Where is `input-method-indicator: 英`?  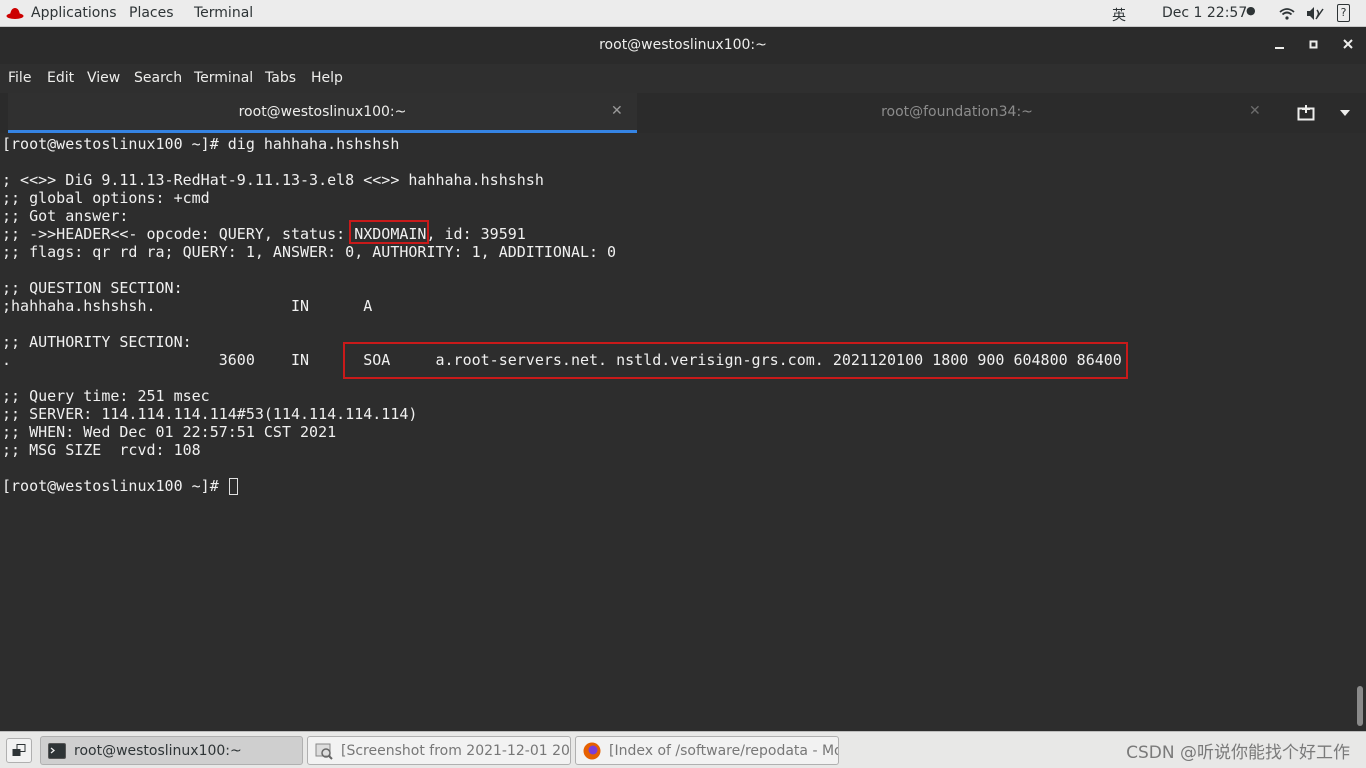 input-method-indicator: 英 is located at coordinates (1119, 15).